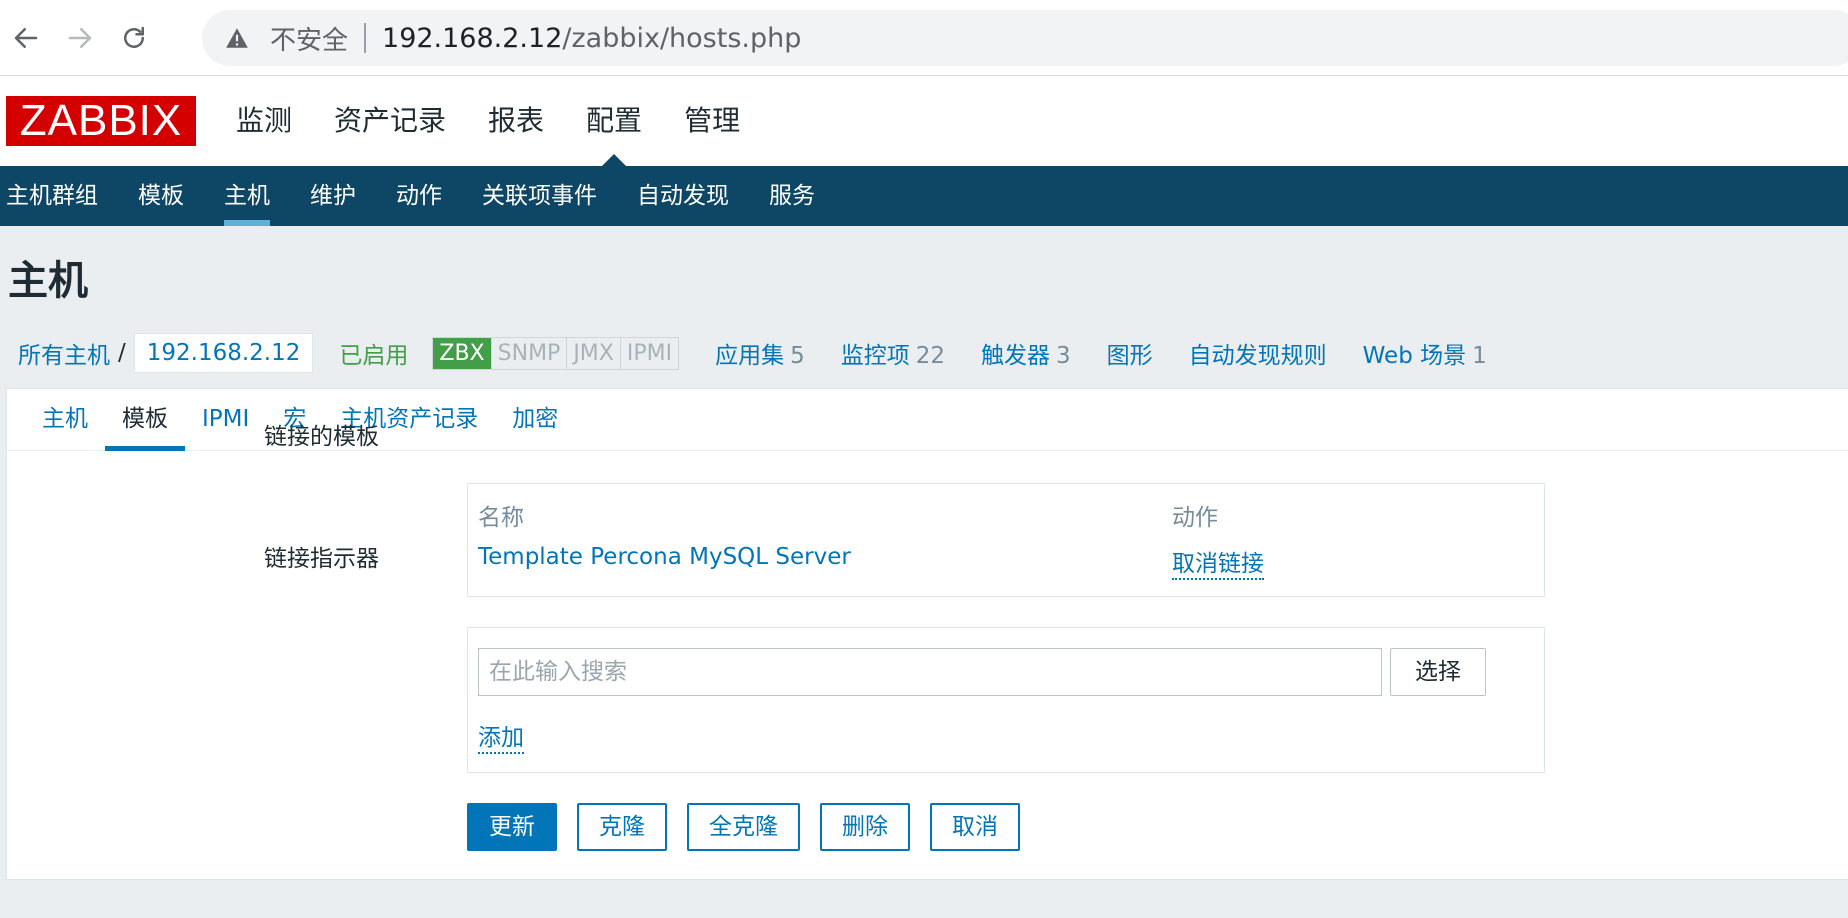 The height and width of the screenshot is (918, 1848). I want to click on sub-menu-maintenance: 维护, so click(333, 196).